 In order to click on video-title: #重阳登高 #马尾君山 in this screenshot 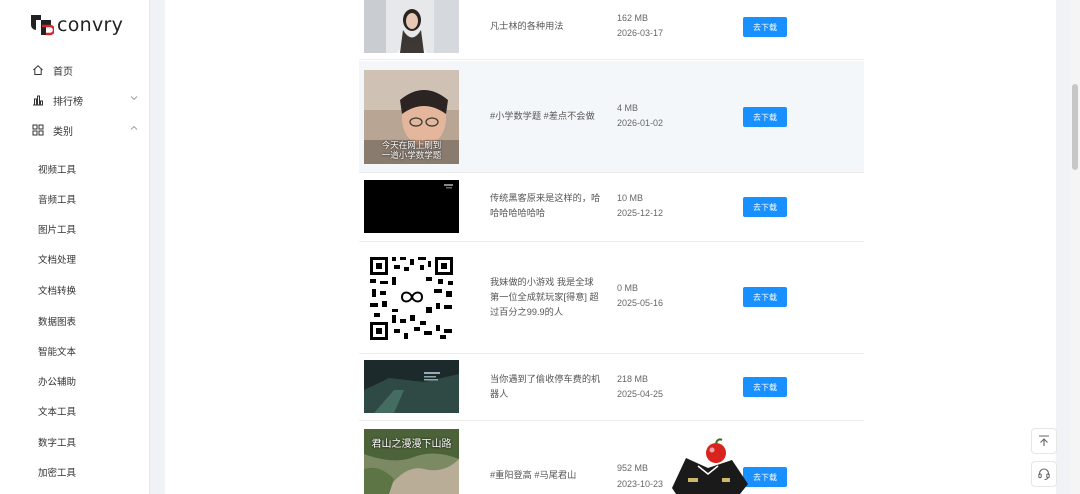, I will do `click(533, 475)`.